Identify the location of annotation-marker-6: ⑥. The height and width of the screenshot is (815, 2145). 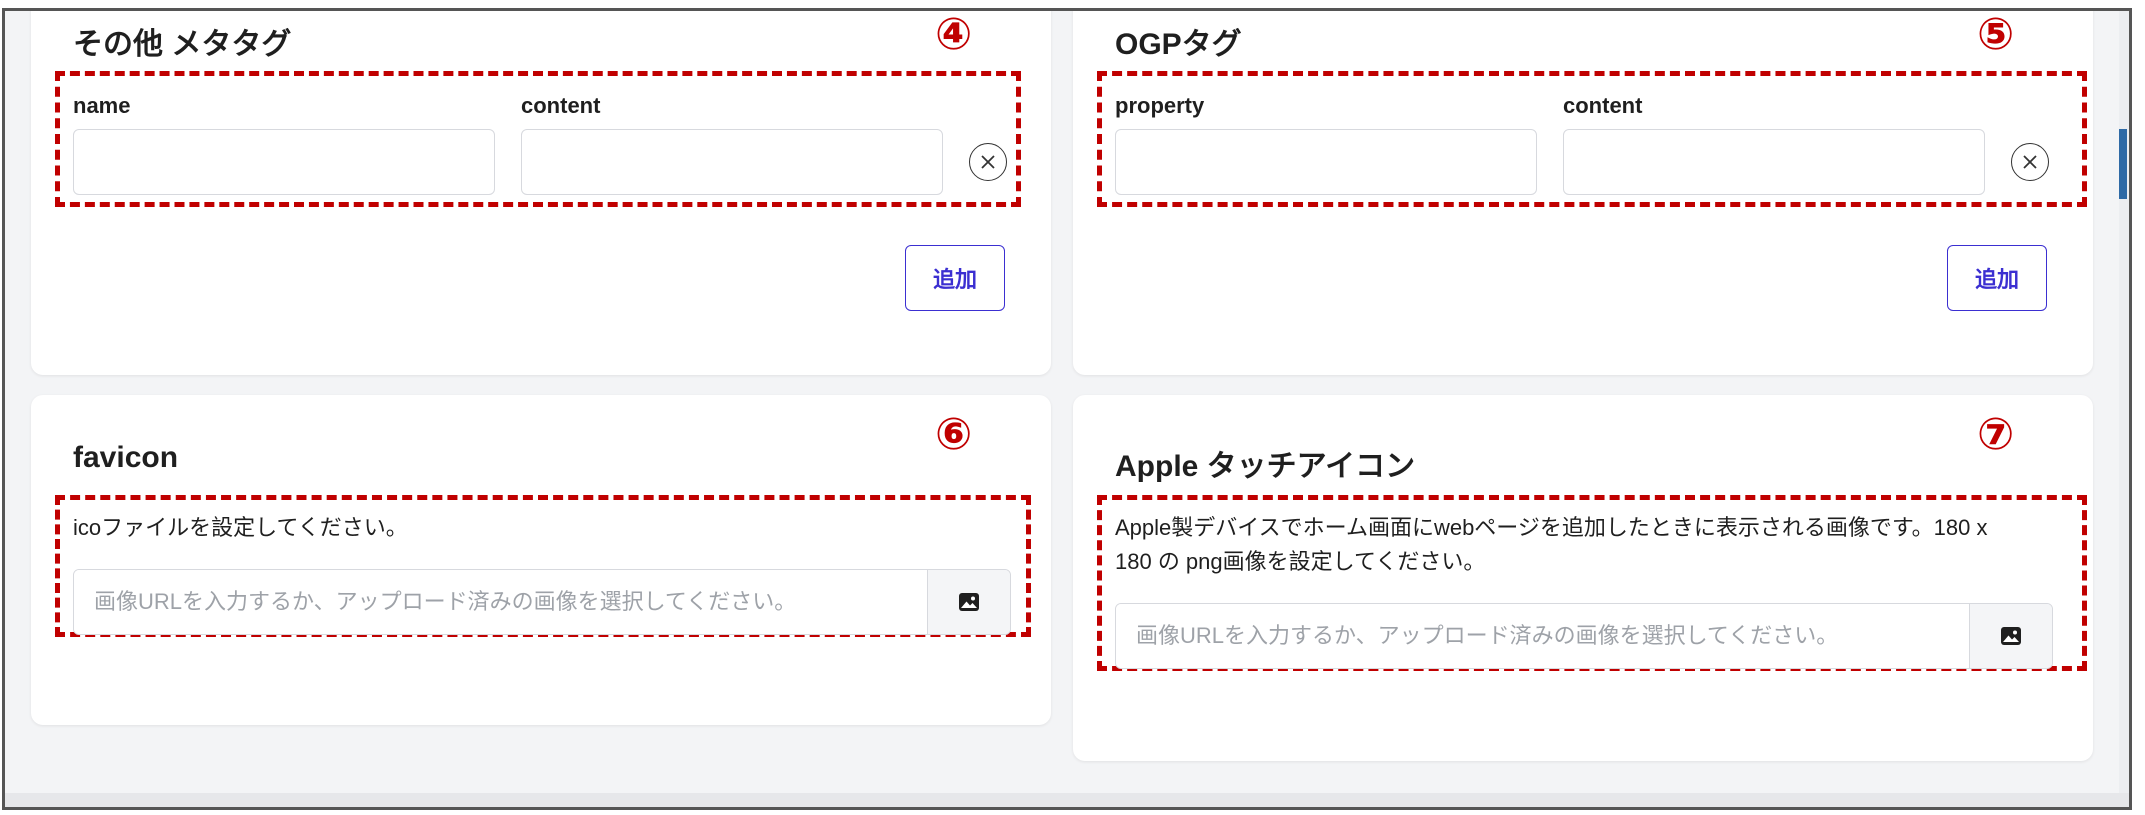
(954, 434).